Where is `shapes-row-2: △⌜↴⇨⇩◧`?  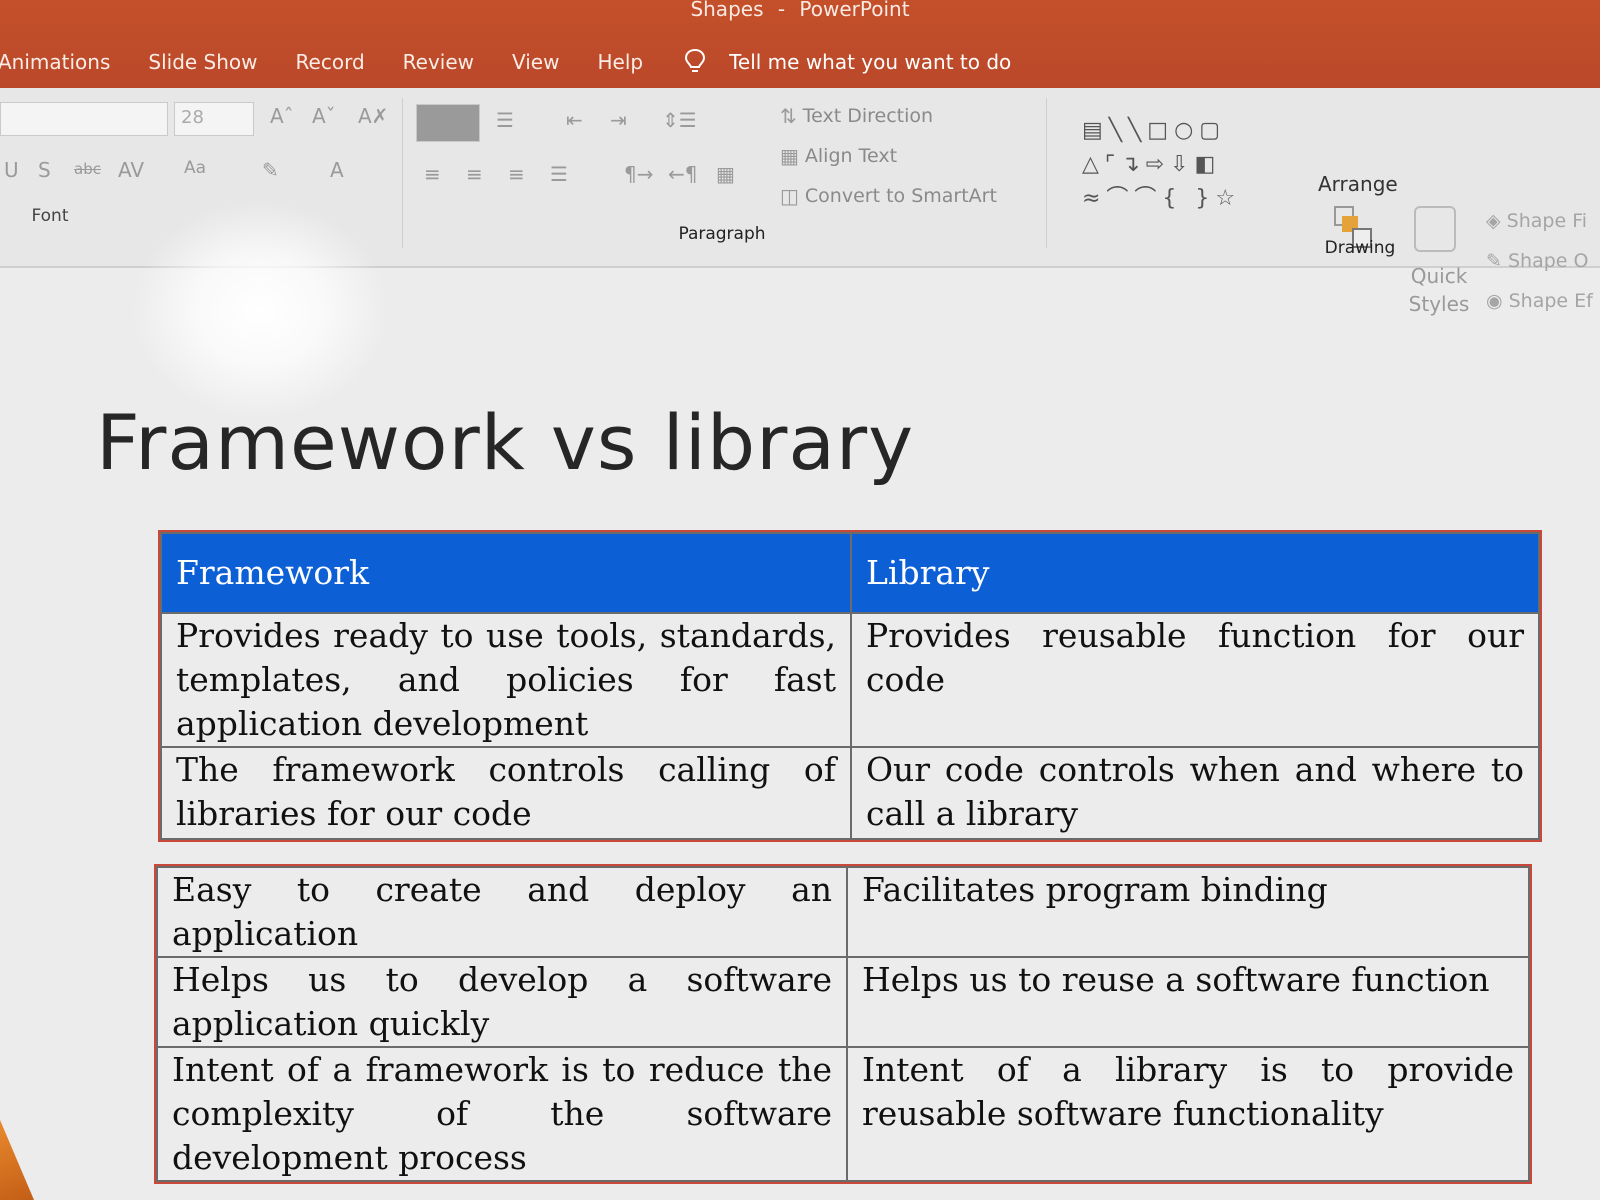
shapes-row-2: △⌜↴⇨⇩◧ is located at coordinates (1152, 164).